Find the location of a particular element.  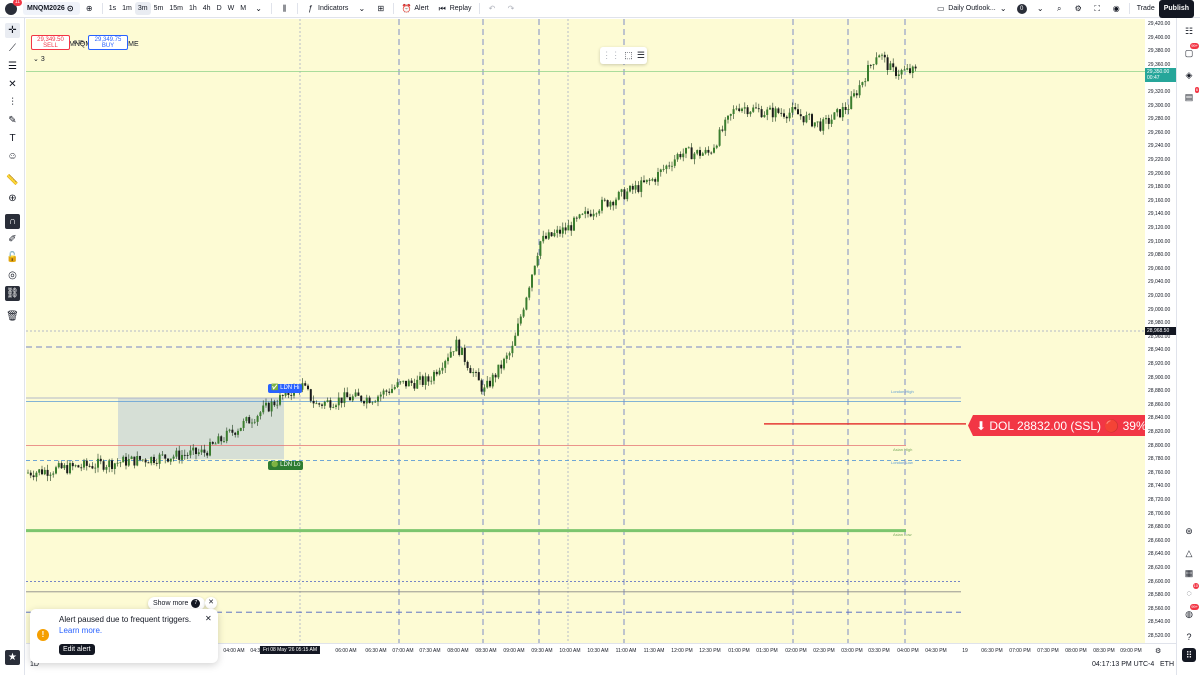

layout-options-button: ⌄ is located at coordinates (1040, 9).